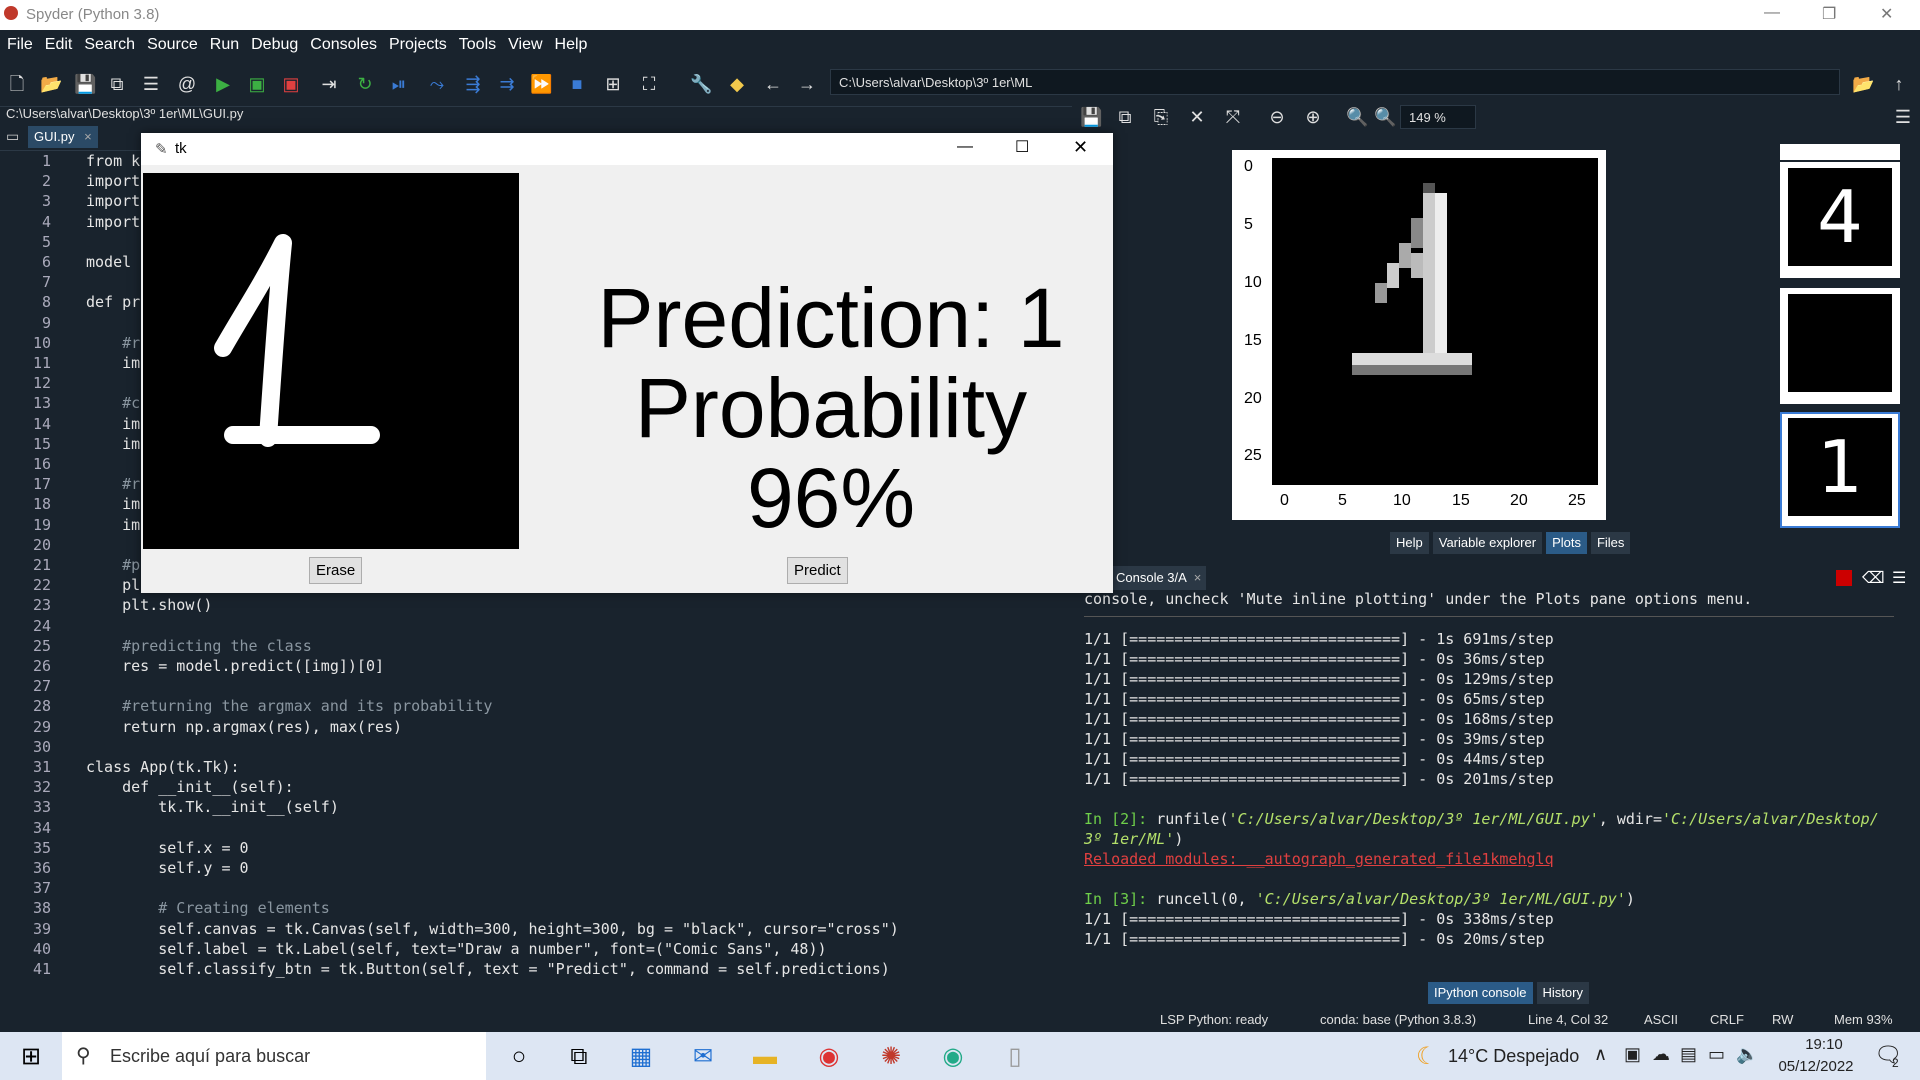  I want to click on file-explorer-icon: ▬, so click(765, 1057).